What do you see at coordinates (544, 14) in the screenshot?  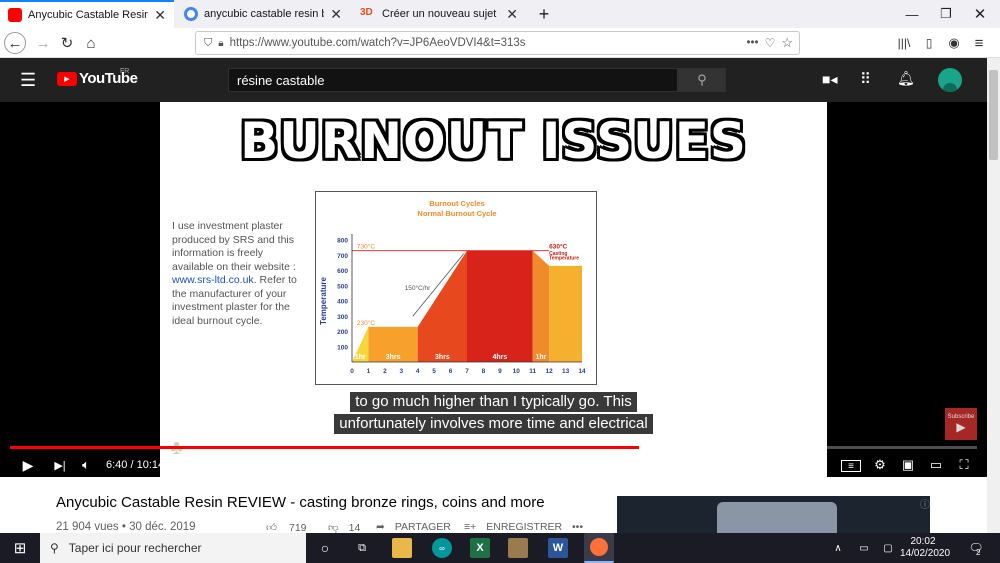 I see `new-tab-button: +` at bounding box center [544, 14].